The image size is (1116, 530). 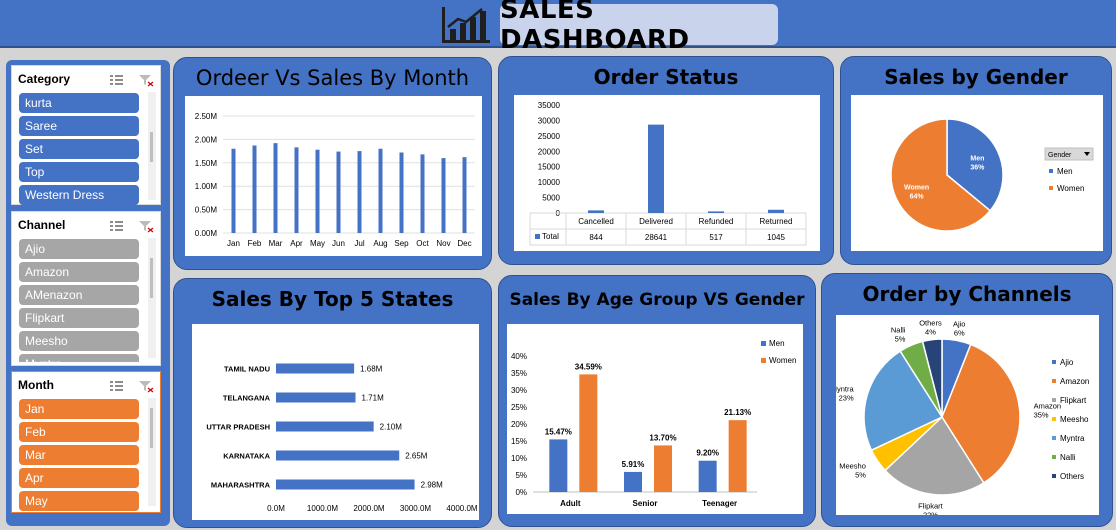 What do you see at coordinates (373, 398) in the screenshot?
I see `data-label: 1.71M` at bounding box center [373, 398].